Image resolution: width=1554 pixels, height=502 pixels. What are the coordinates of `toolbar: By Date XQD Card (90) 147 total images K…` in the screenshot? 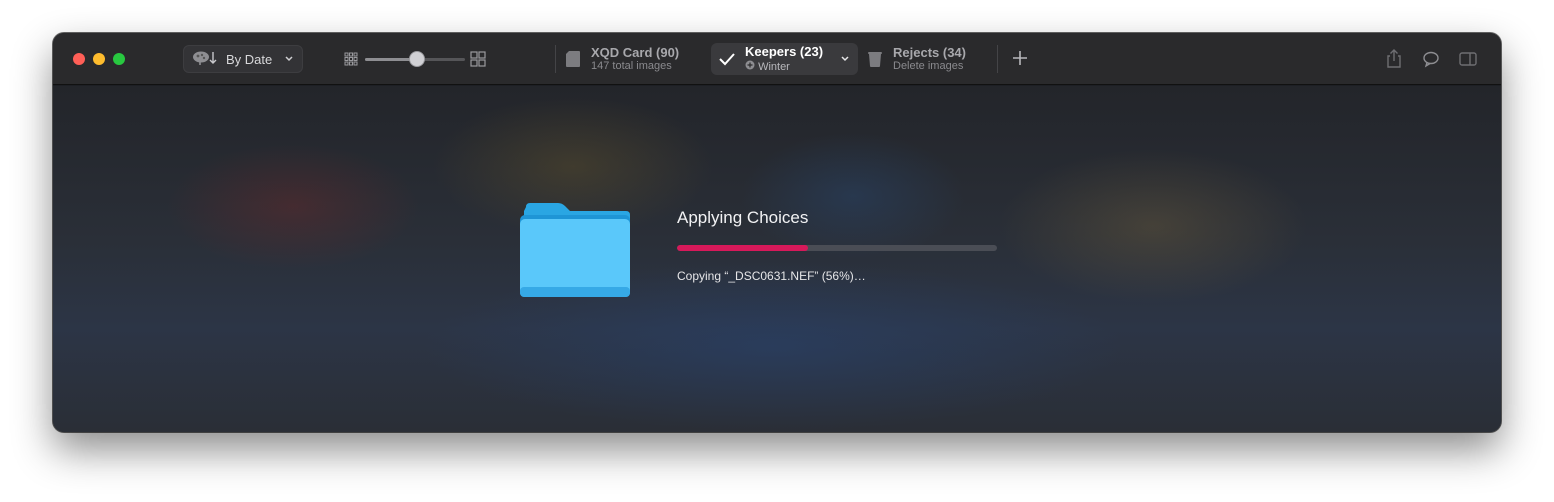 It's located at (777, 59).